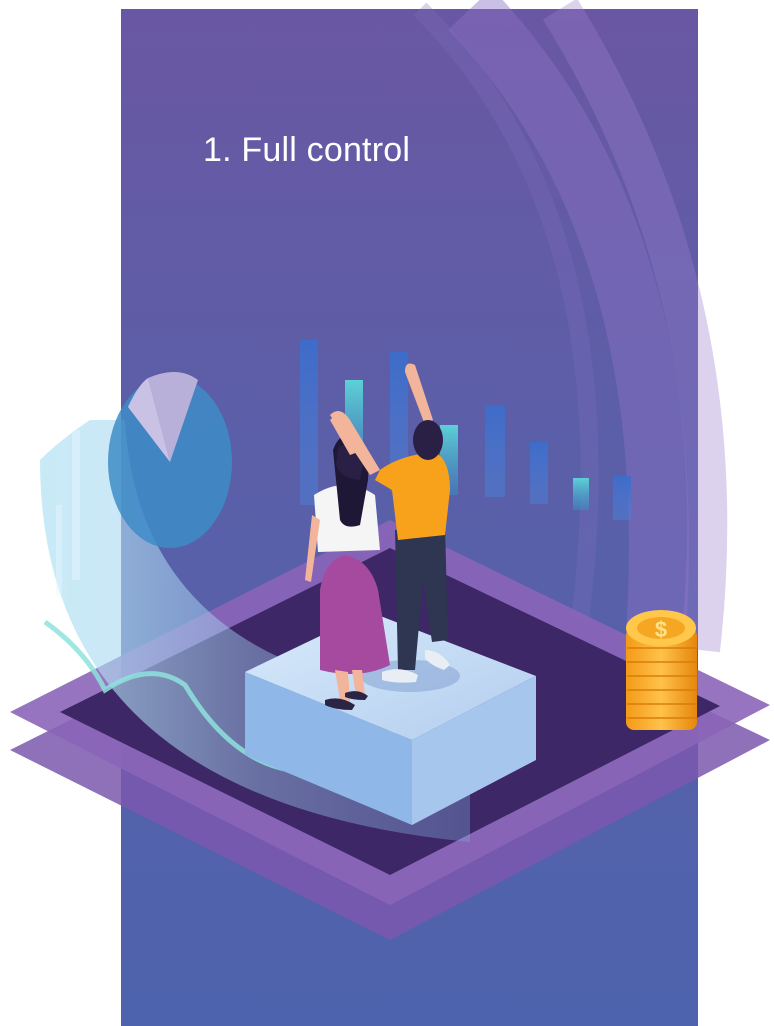 This screenshot has height=1026, width=774. Describe the element at coordinates (661, 629) in the screenshot. I see `dollar-icon: $` at that location.